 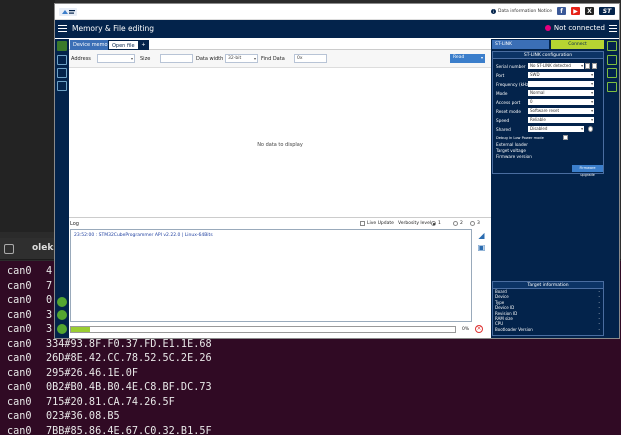 I want to click on status-dot-icon, so click(x=547, y=28).